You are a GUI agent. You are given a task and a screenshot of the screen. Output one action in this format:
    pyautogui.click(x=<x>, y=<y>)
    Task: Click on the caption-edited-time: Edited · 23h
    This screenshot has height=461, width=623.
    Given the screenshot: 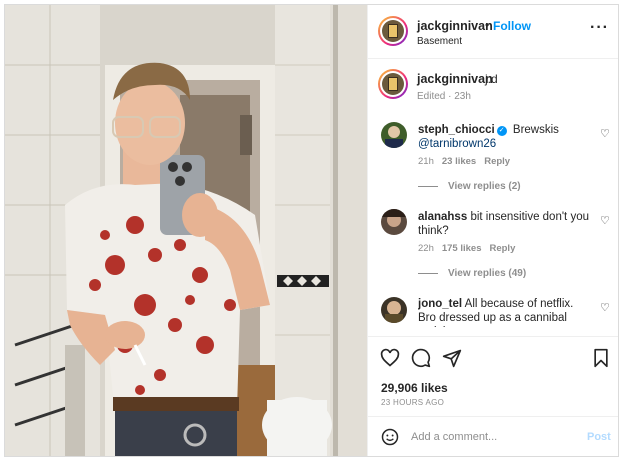 What is the action you would take?
    pyautogui.click(x=444, y=96)
    